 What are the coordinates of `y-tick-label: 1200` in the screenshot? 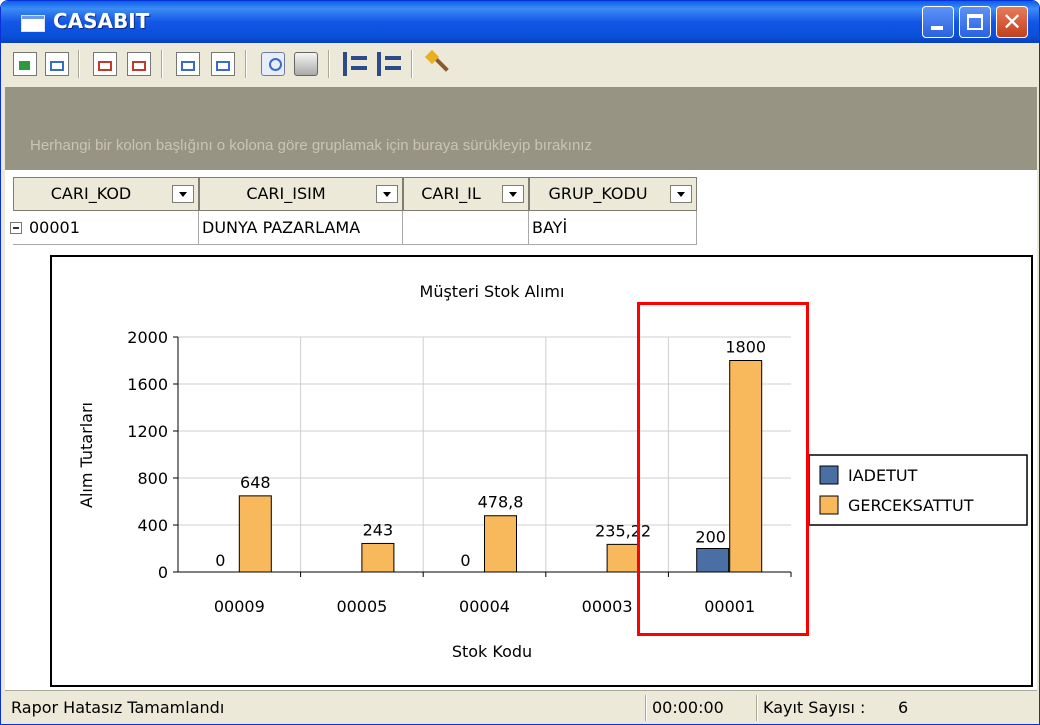 It's located at (147, 431).